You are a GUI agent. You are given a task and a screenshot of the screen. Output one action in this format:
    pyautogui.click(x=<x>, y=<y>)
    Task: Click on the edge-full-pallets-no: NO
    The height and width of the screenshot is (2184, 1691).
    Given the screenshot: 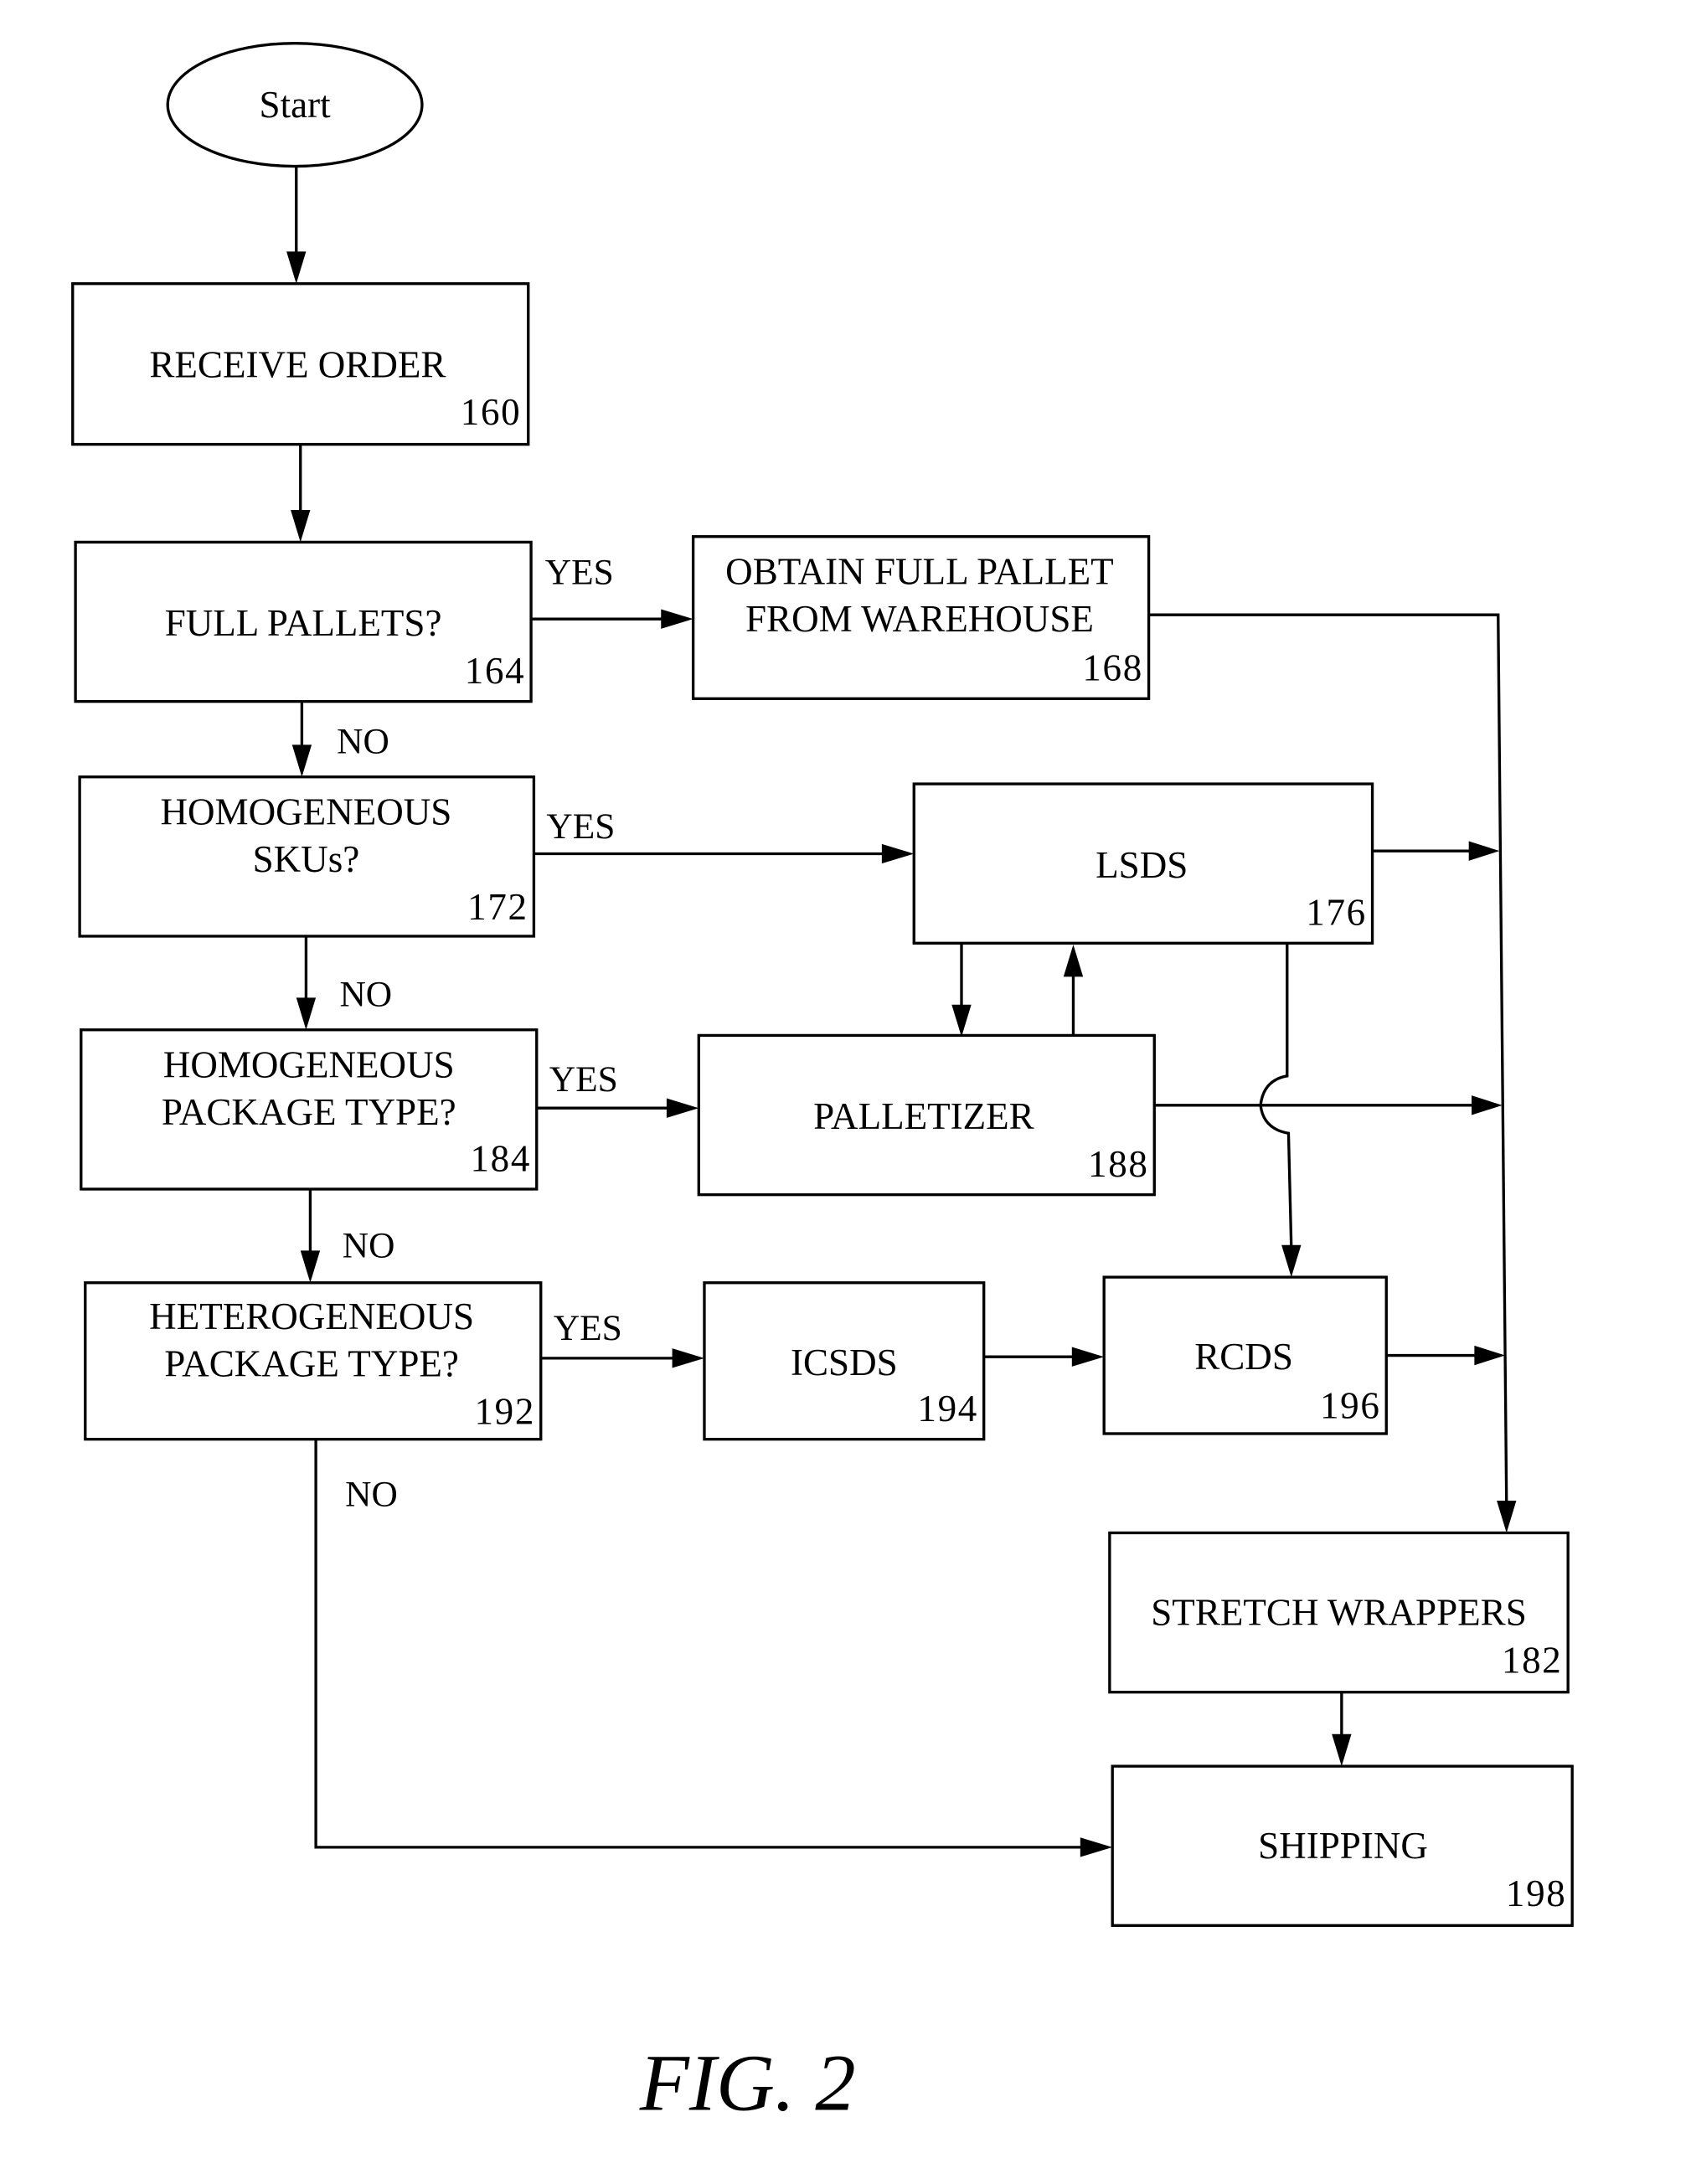 What is the action you would take?
    pyautogui.click(x=340, y=739)
    